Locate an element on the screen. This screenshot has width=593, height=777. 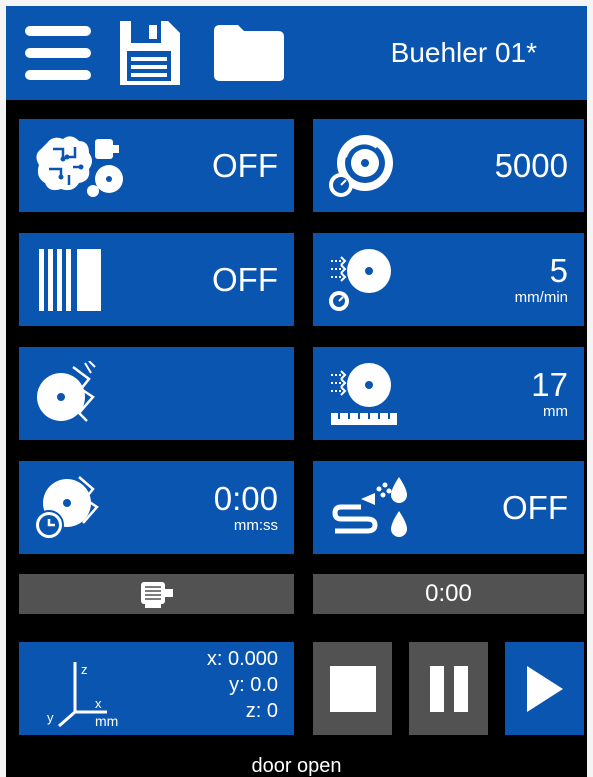
coolant-spray-icon is located at coordinates (369, 507).